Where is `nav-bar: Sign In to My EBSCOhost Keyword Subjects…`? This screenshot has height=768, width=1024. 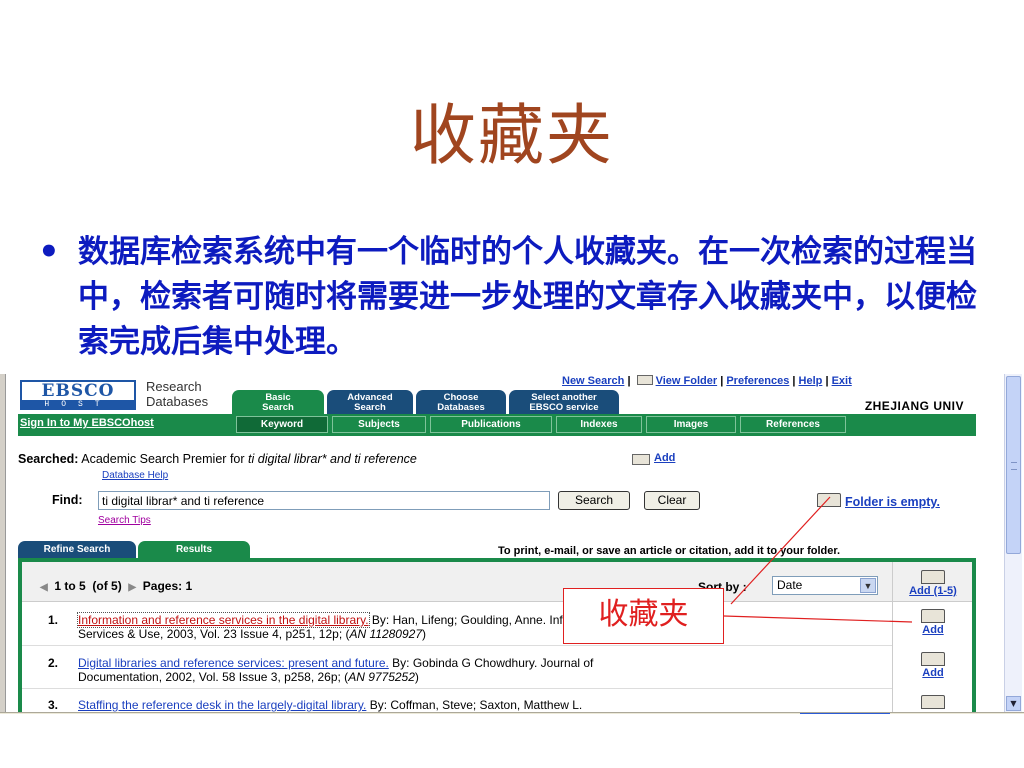
nav-bar: Sign In to My EBSCOhost Keyword Subjects… is located at coordinates (497, 425).